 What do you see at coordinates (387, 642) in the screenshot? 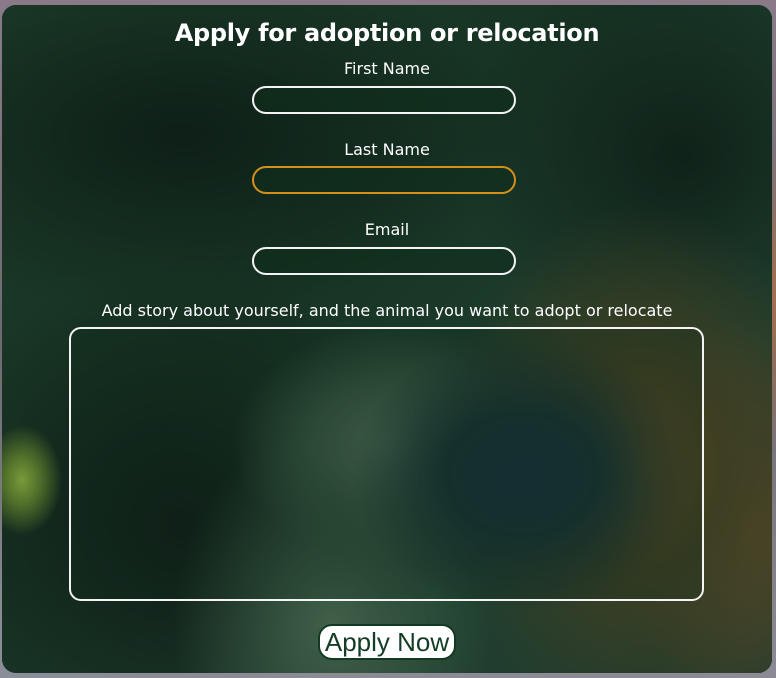
I see `apply-now-button: Apply Now` at bounding box center [387, 642].